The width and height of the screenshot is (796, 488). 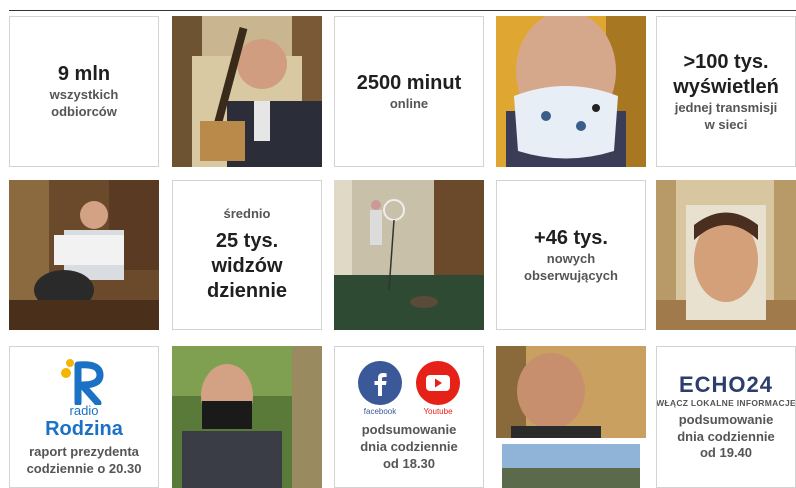 I want to click on stat-value: wyświetleń, so click(x=726, y=86).